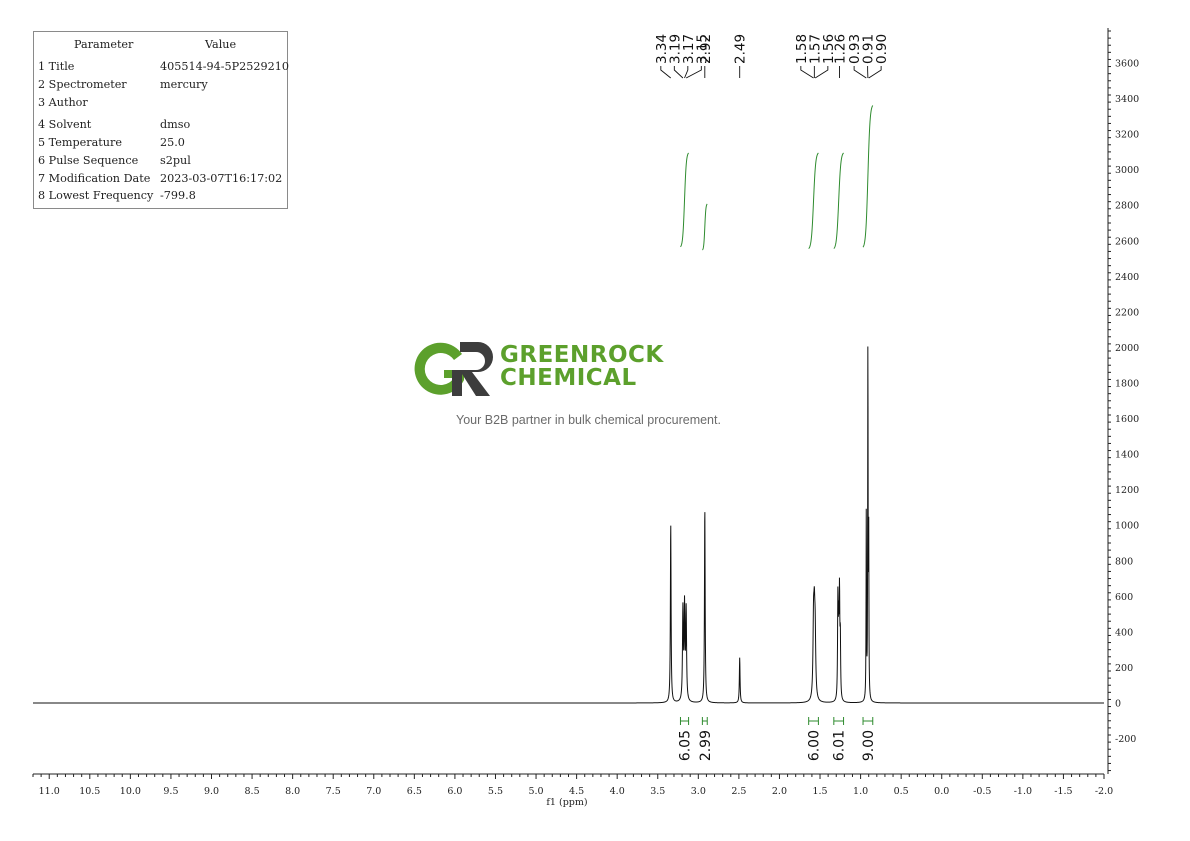 This screenshot has height=841, width=1190. Describe the element at coordinates (453, 369) in the screenshot. I see `gr-monogram-icon` at that location.